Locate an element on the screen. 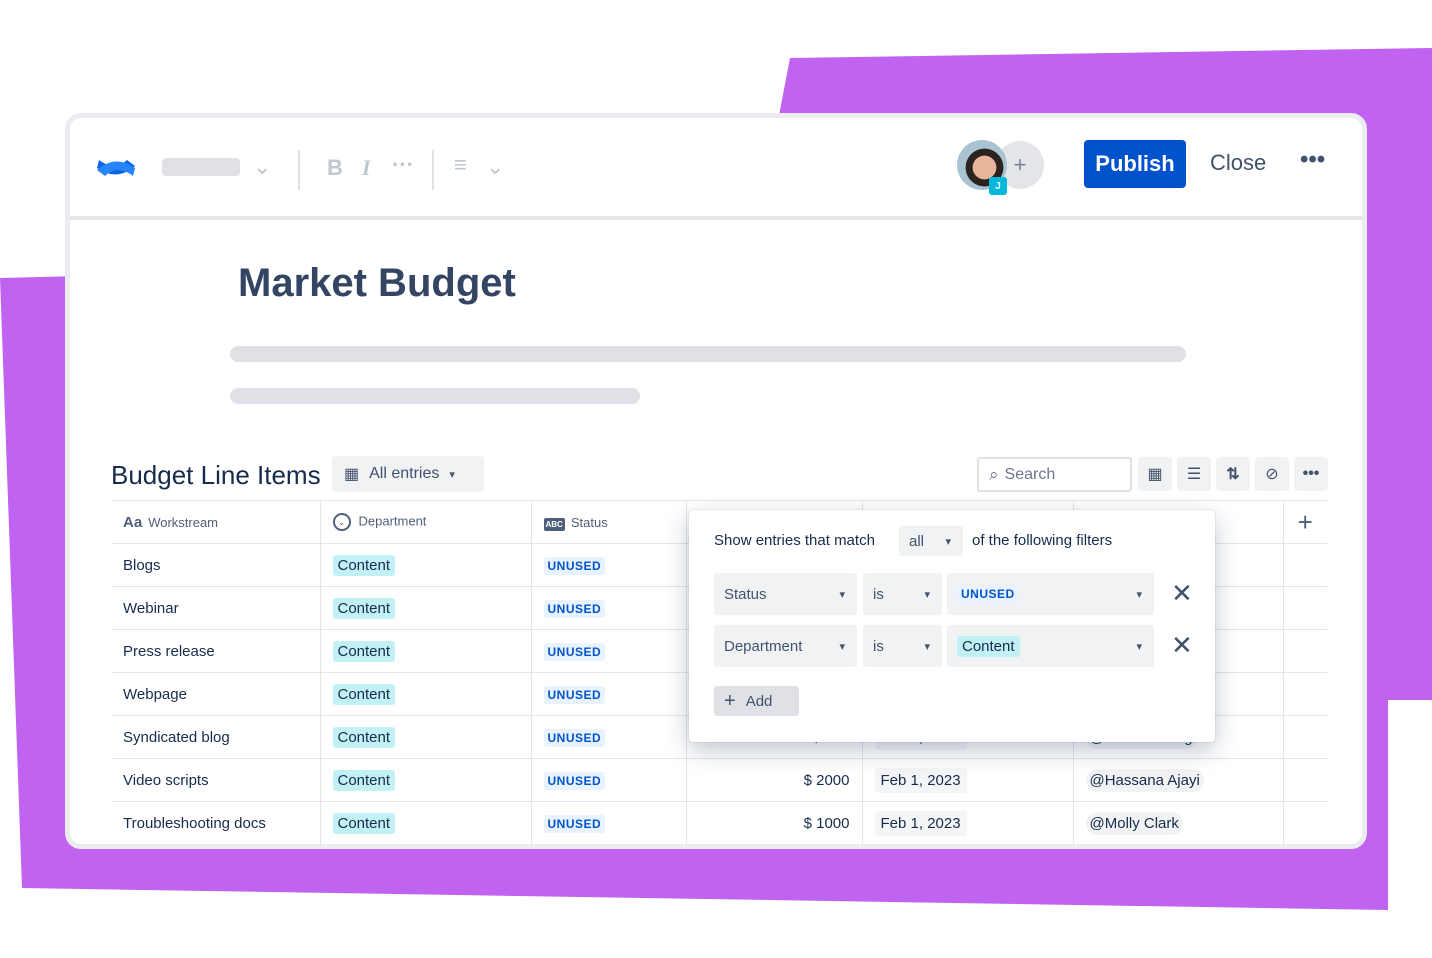 This screenshot has height=958, width=1432. add-column-button: + is located at coordinates (1304, 522).